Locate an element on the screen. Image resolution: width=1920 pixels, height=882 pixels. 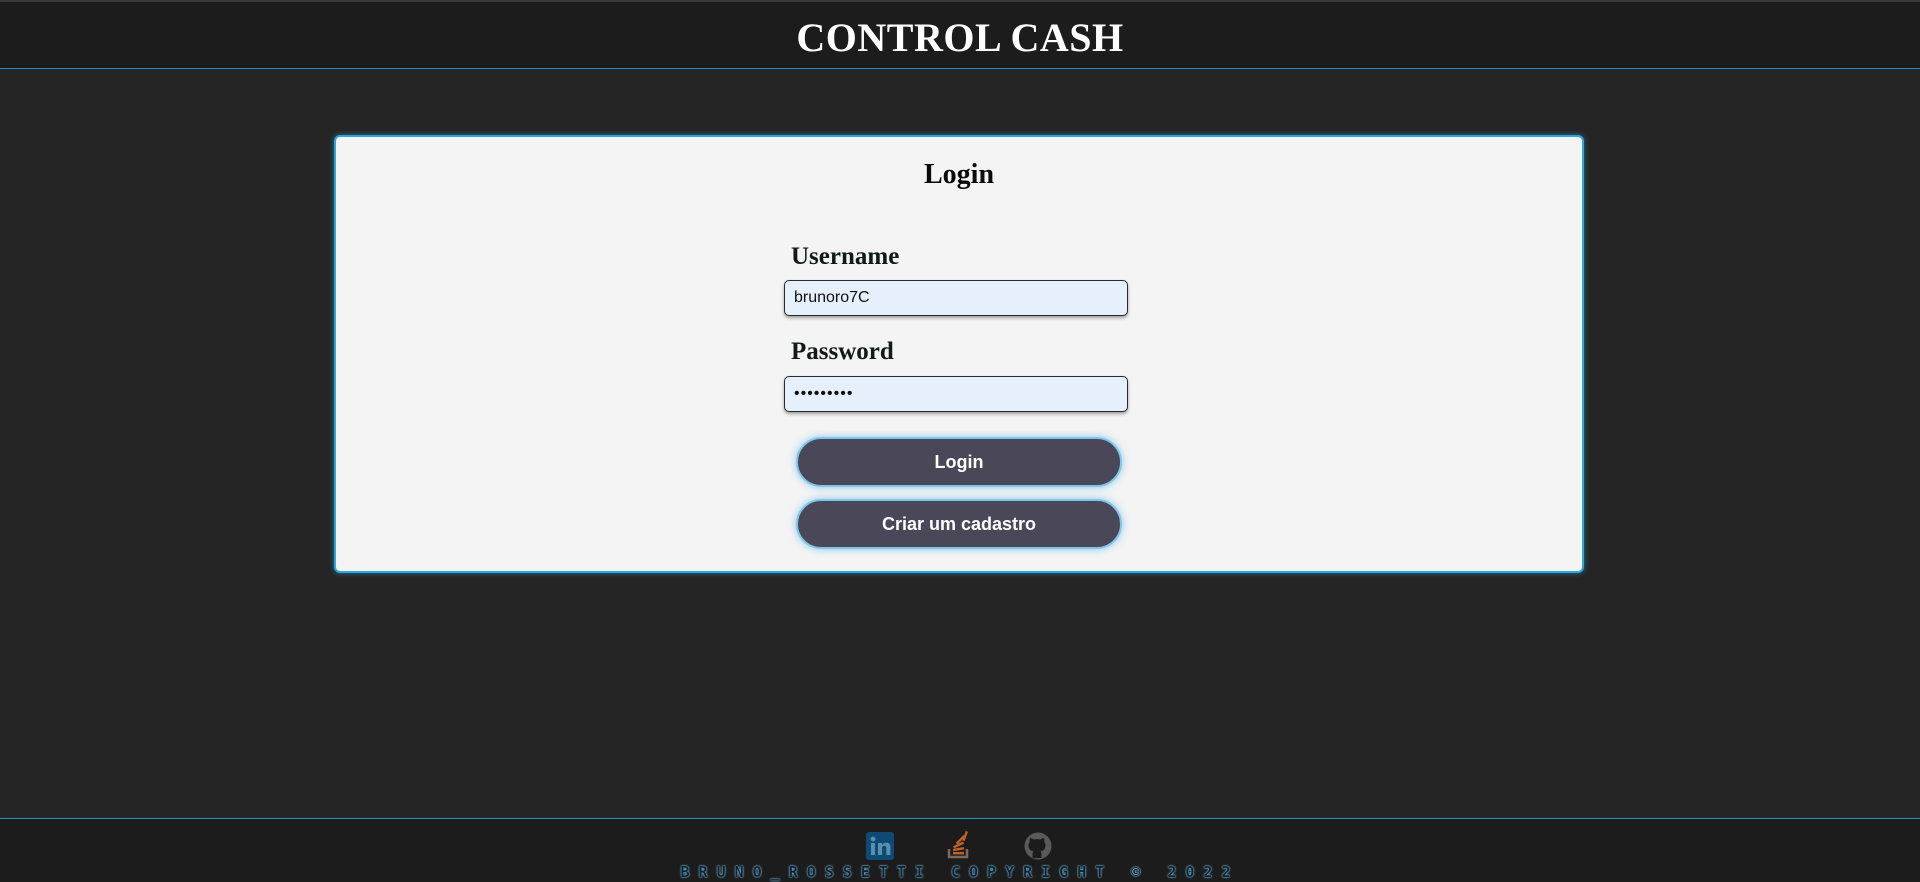
username-input is located at coordinates (956, 298).